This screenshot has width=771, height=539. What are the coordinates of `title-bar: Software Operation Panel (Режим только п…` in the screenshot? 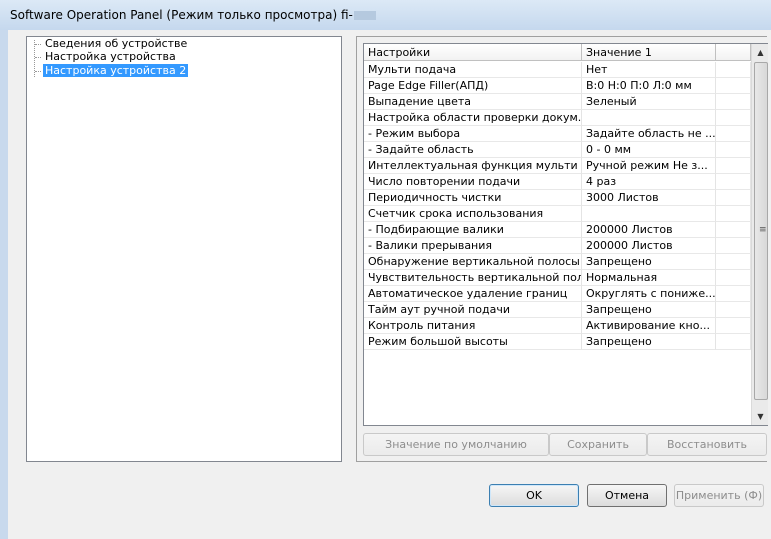 It's located at (385, 15).